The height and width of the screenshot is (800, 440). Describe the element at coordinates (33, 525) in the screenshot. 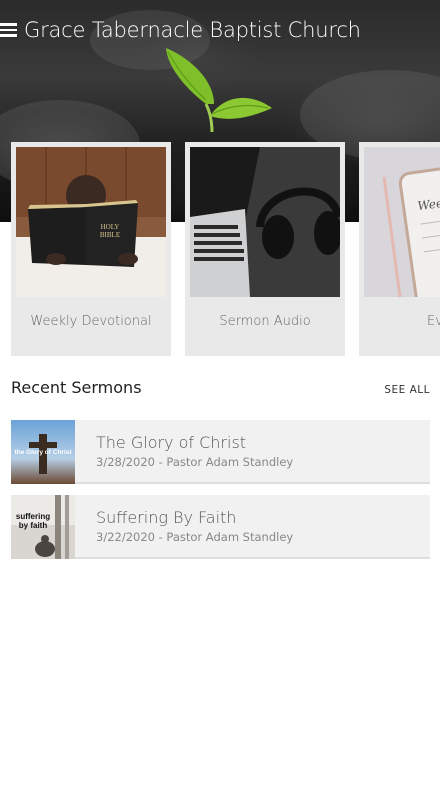

I see `svg-text: by faith` at that location.